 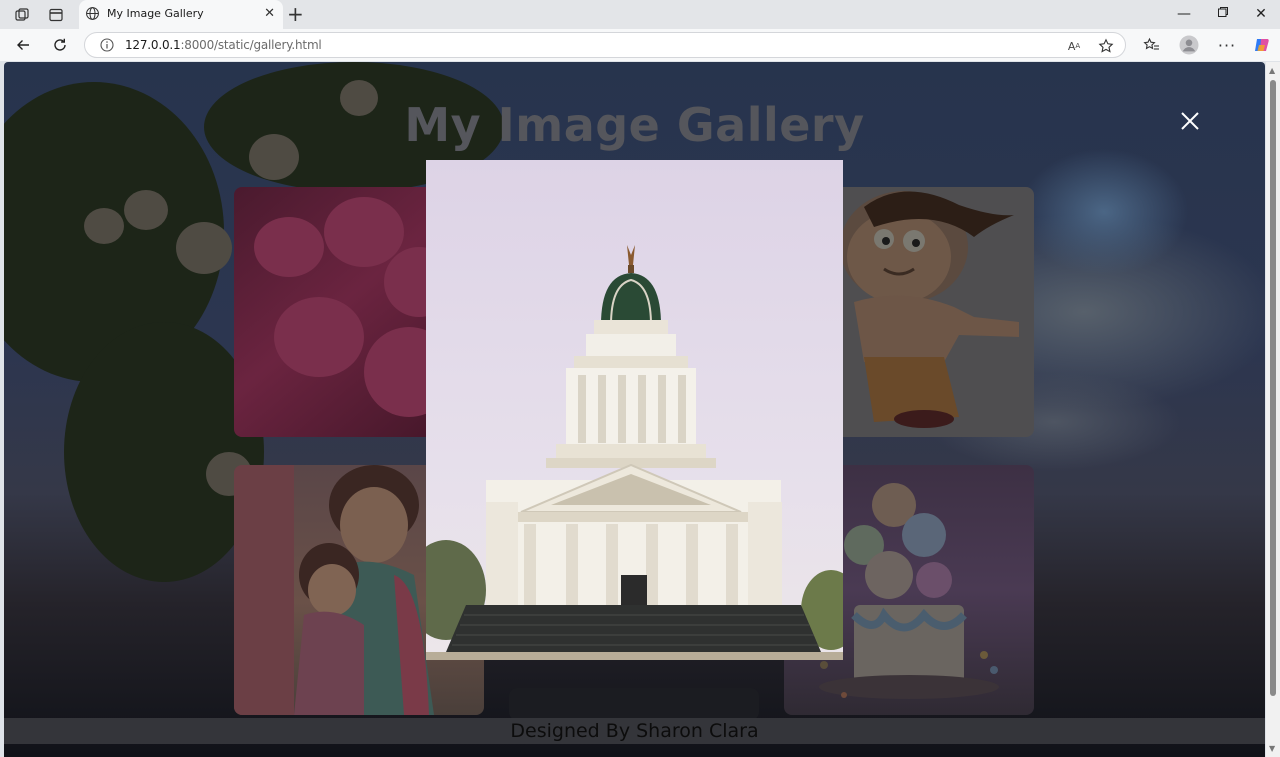 What do you see at coordinates (1189, 45) in the screenshot?
I see `profile-avatar` at bounding box center [1189, 45].